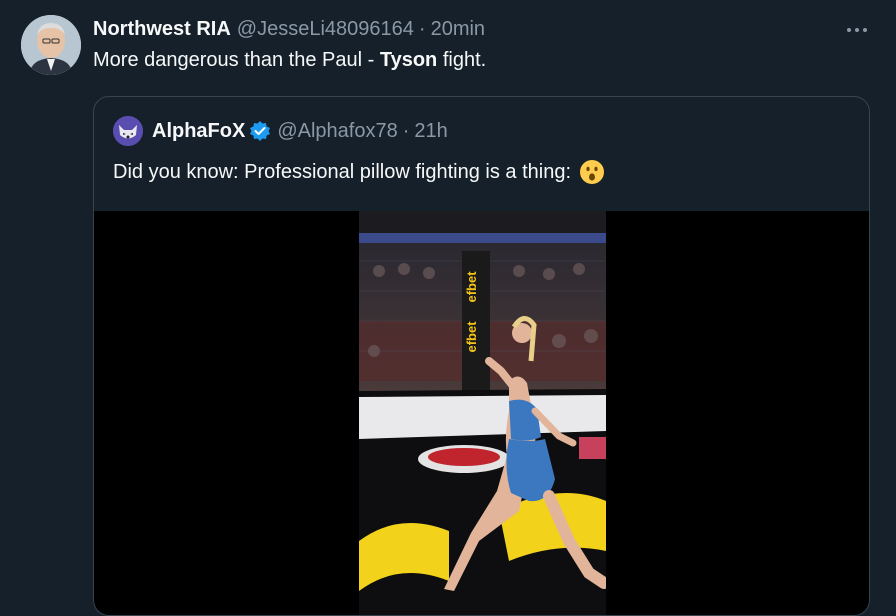 The image size is (896, 616). Describe the element at coordinates (198, 131) in the screenshot. I see `quoted-author-name: AlphaFoX` at that location.